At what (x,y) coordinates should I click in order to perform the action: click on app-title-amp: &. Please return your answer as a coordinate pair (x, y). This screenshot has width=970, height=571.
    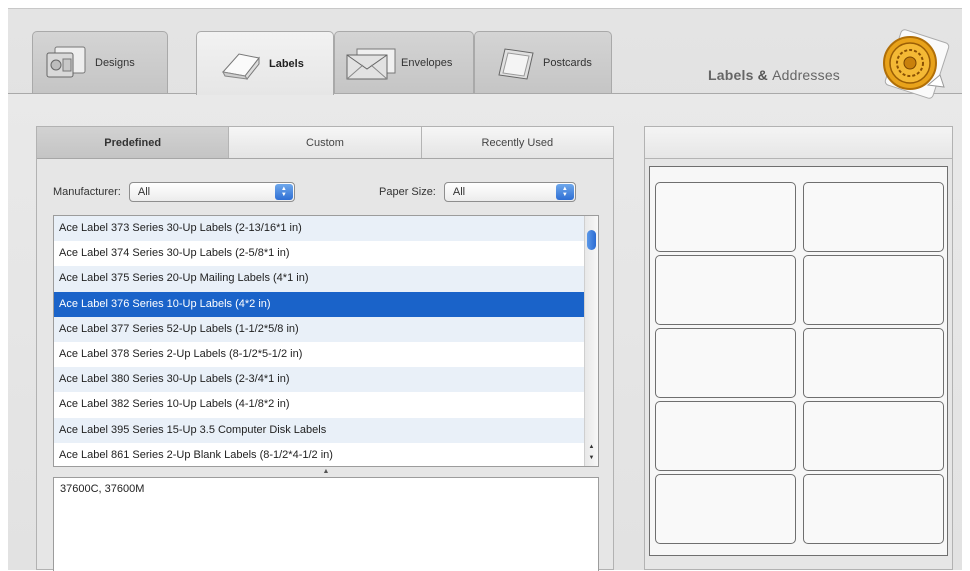
    Looking at the image, I should click on (762, 75).